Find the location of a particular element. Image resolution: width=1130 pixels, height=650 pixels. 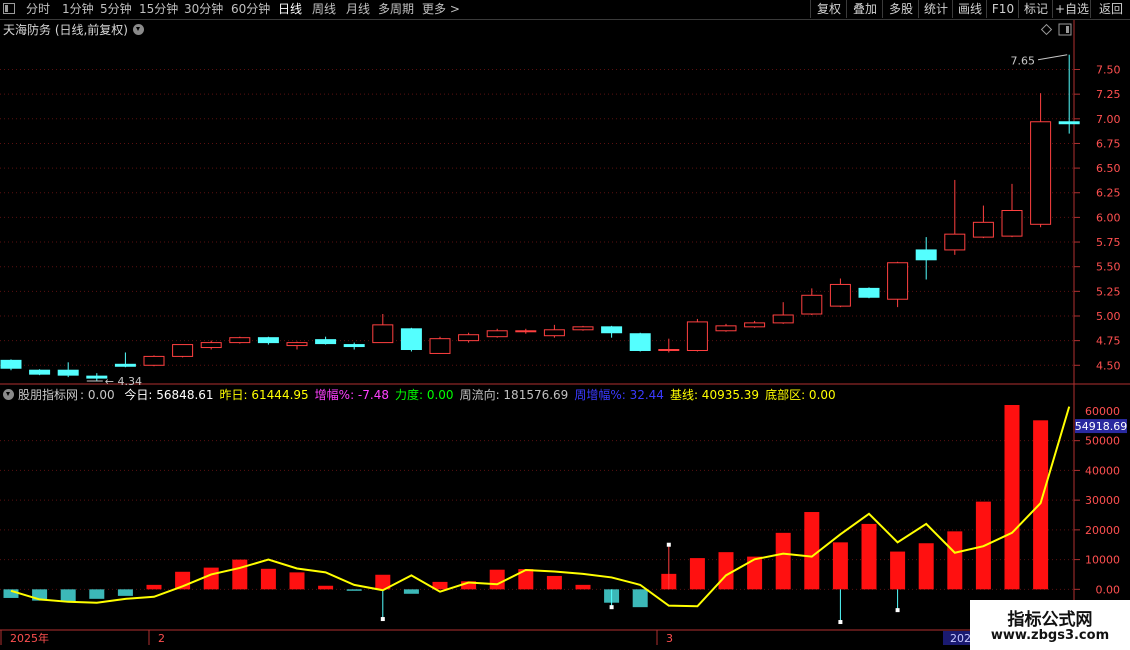

panel-toggle-icon-bar is located at coordinates (1067, 29).